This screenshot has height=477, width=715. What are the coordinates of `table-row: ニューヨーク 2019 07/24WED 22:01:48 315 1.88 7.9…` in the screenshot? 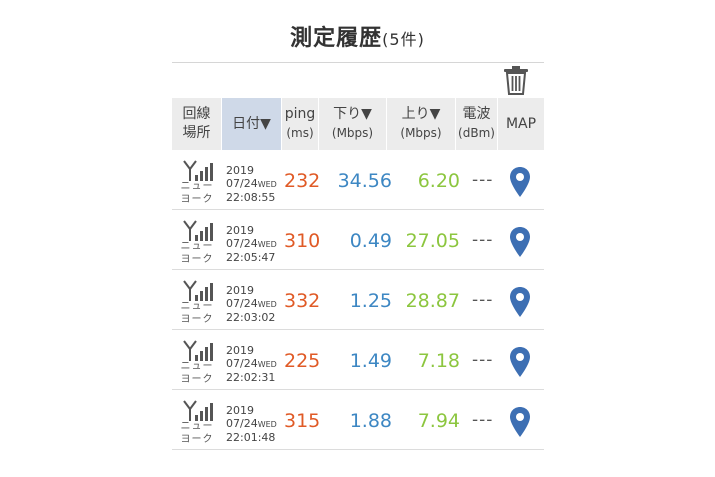 It's located at (358, 420).